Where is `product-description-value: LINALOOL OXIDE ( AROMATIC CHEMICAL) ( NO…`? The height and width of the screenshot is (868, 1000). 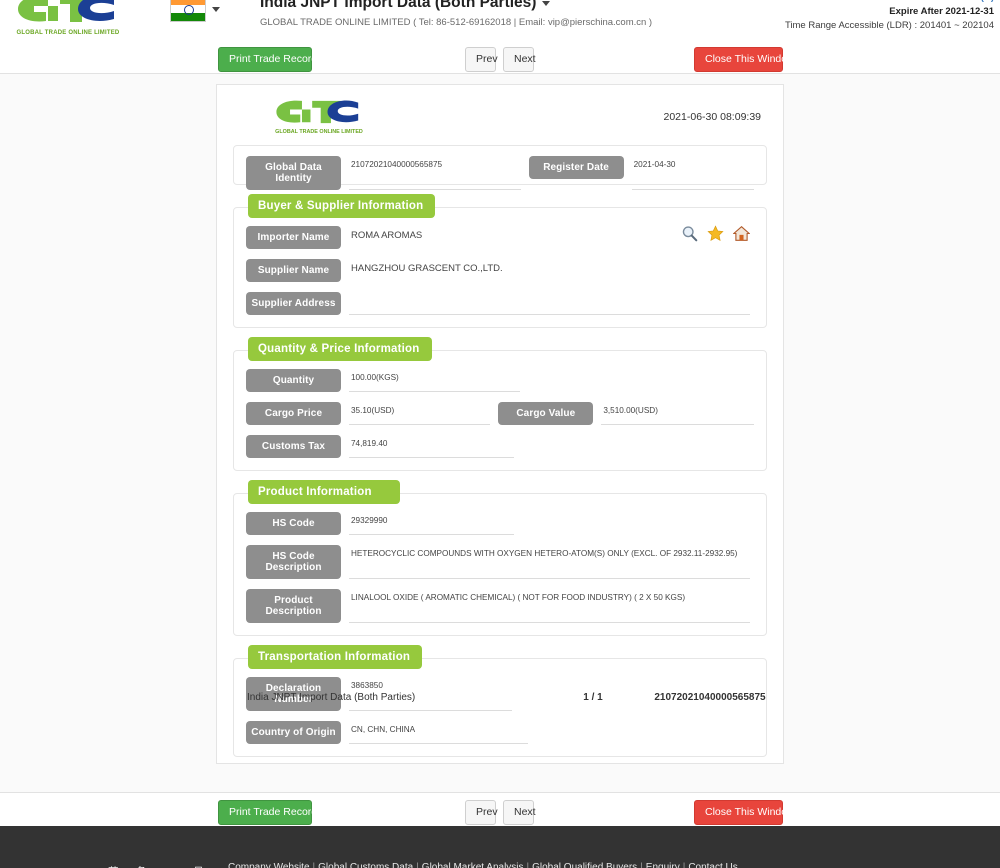 product-description-value: LINALOOL OXIDE ( AROMATIC CHEMICAL) ( NO… is located at coordinates (549, 606).